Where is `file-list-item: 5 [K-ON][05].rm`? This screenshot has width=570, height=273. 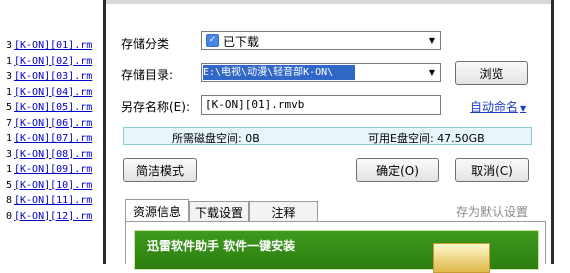
file-list-item: 5 [K-ON][05].rm is located at coordinates (46, 107).